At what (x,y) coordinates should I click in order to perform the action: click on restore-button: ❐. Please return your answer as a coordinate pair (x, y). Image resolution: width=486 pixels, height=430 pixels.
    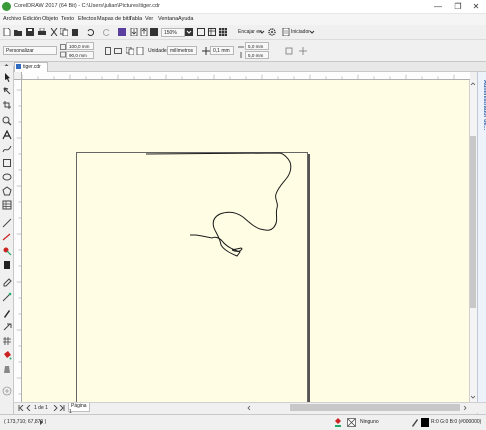
    Looking at the image, I should click on (458, 7).